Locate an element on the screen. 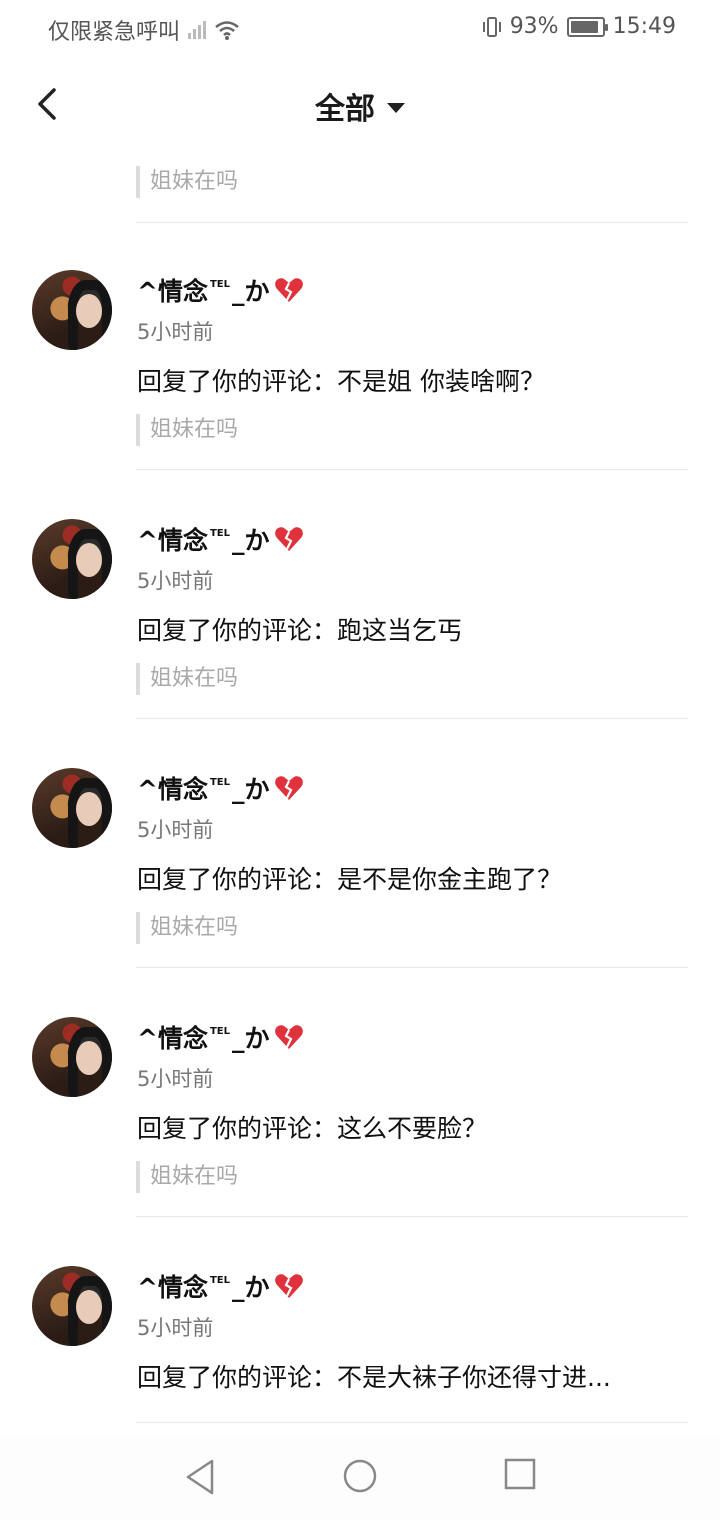 The height and width of the screenshot is (1520, 720). comment-text: 回复了你的评论：是不是你金主跑了？ is located at coordinates (349, 878).